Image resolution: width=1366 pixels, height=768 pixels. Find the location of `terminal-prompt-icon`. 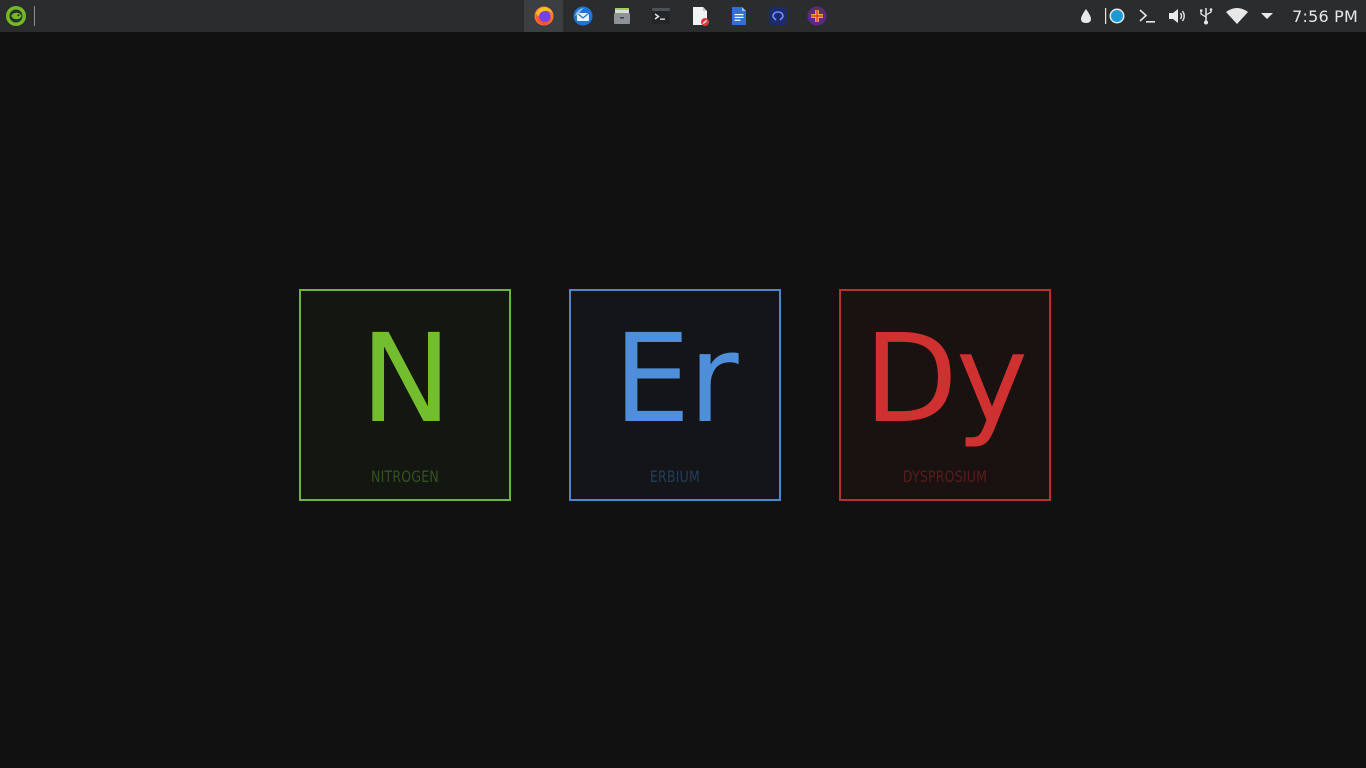

terminal-prompt-icon is located at coordinates (1147, 16).